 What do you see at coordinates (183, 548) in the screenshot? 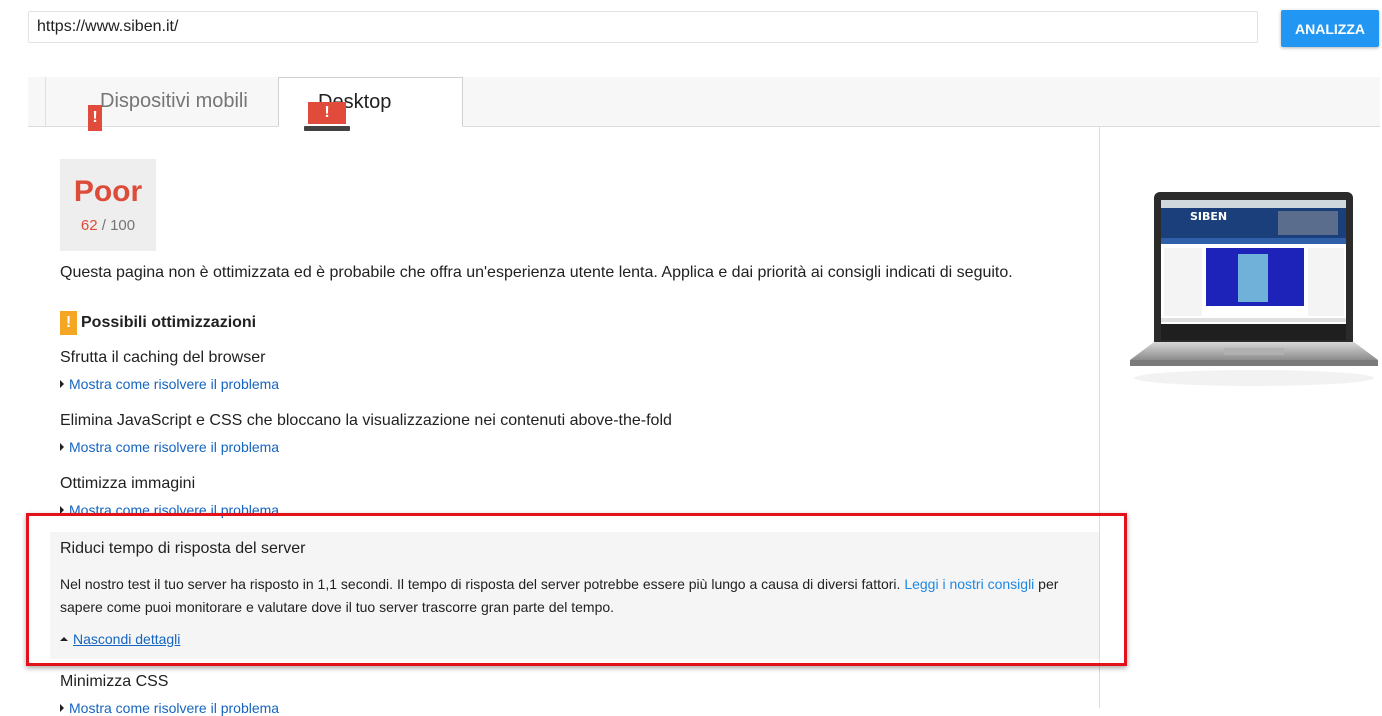
I see `rule-title-server-response: Riduci tempo di risposta del server` at bounding box center [183, 548].